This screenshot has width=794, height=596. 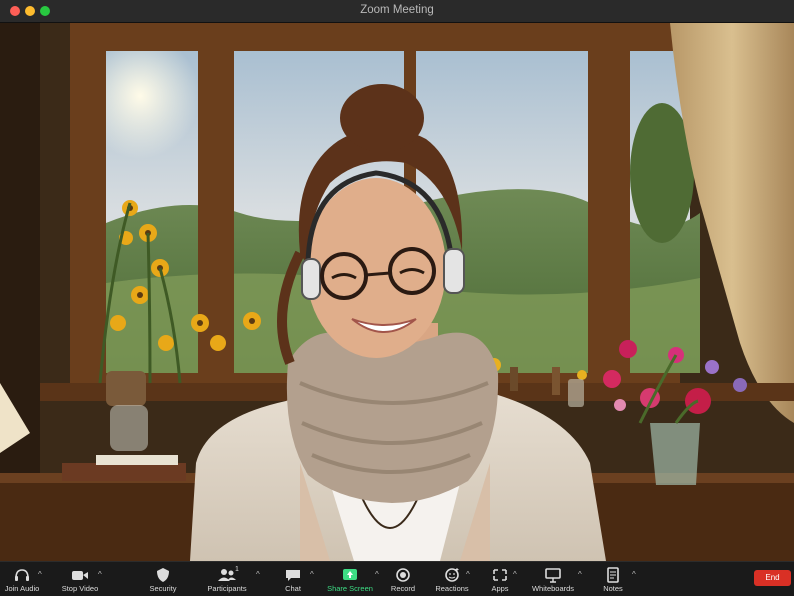 What do you see at coordinates (553, 588) in the screenshot?
I see `whiteboards-label: Whiteboards` at bounding box center [553, 588].